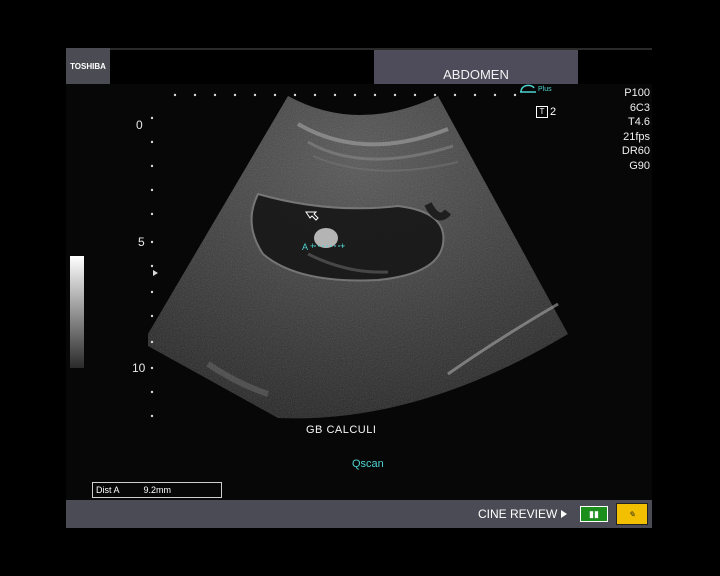 The height and width of the screenshot is (576, 720). I want to click on scan-mode-label: Qscan, so click(368, 464).